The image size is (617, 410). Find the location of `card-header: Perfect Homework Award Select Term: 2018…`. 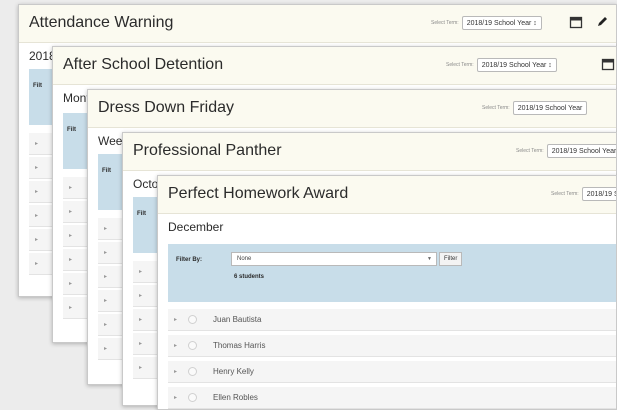

card-header: Perfect Homework Award Select Term: 2018… is located at coordinates (387, 195).